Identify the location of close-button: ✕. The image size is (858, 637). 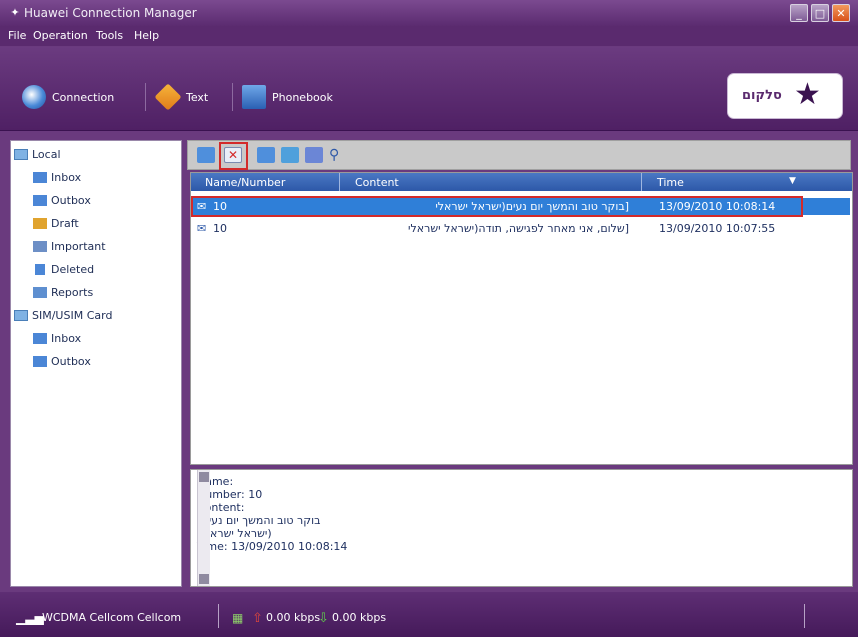
(841, 13).